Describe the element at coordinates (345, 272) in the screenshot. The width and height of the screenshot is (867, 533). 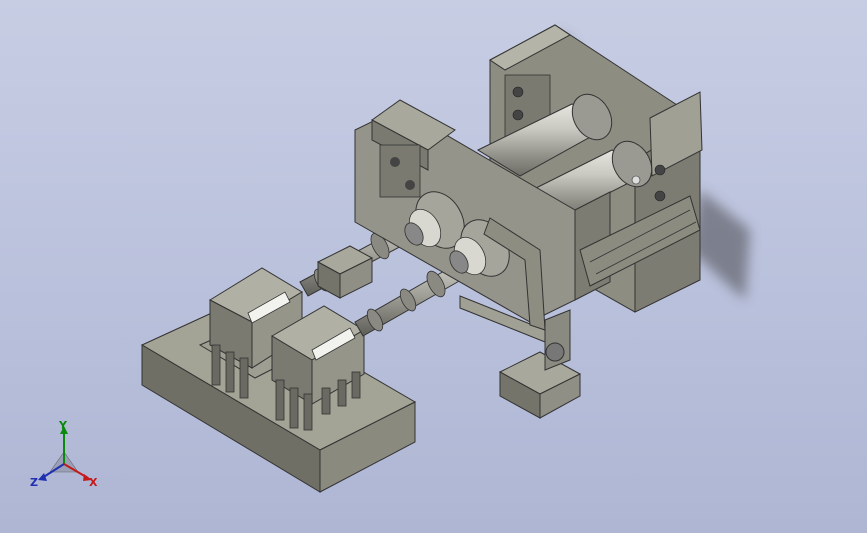
I see `support-block-left` at that location.